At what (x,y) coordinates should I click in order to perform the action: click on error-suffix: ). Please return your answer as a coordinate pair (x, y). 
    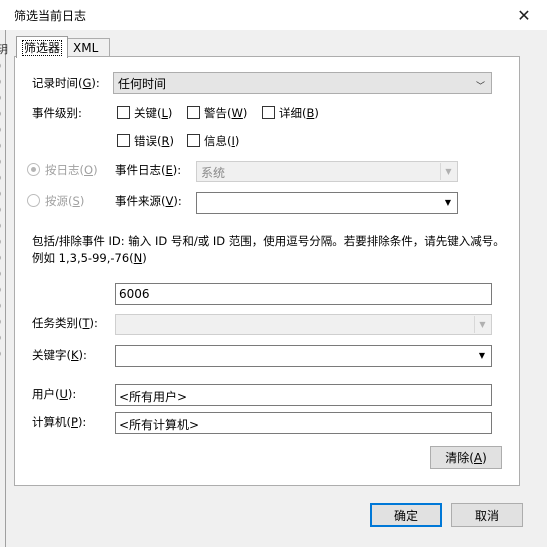
    Looking at the image, I should click on (172, 141).